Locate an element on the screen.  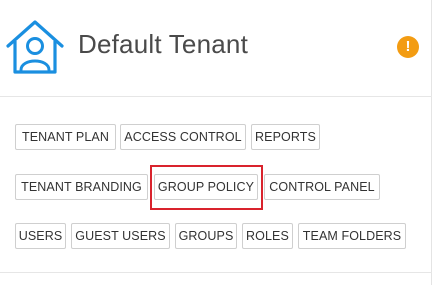
roles-button: ROLES is located at coordinates (267, 236).